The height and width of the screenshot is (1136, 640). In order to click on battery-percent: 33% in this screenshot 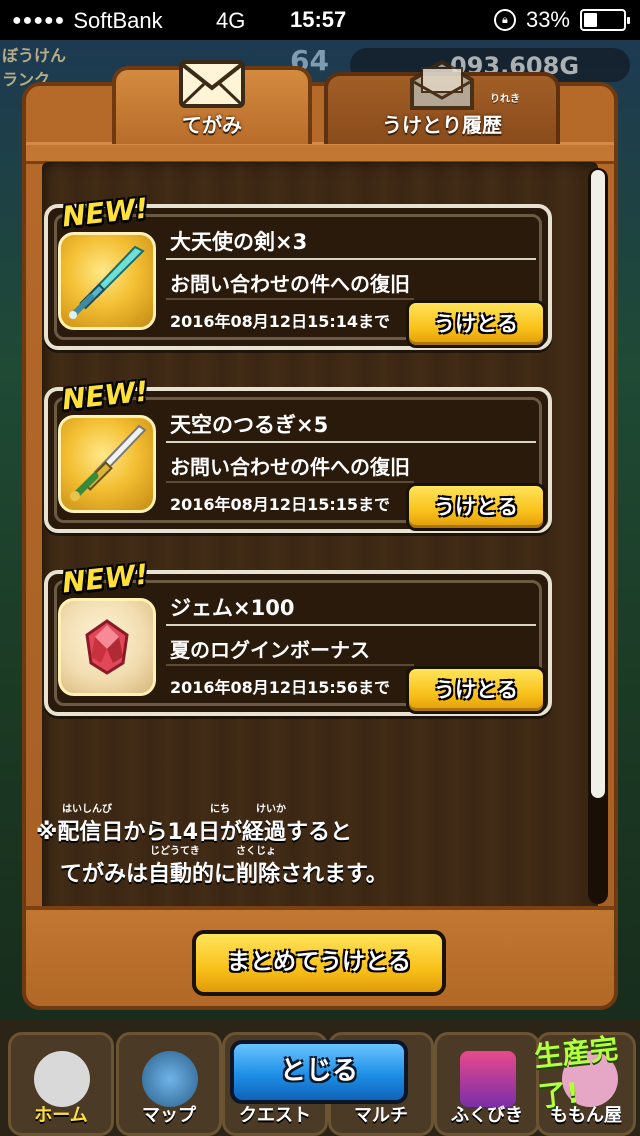, I will do `click(547, 19)`.